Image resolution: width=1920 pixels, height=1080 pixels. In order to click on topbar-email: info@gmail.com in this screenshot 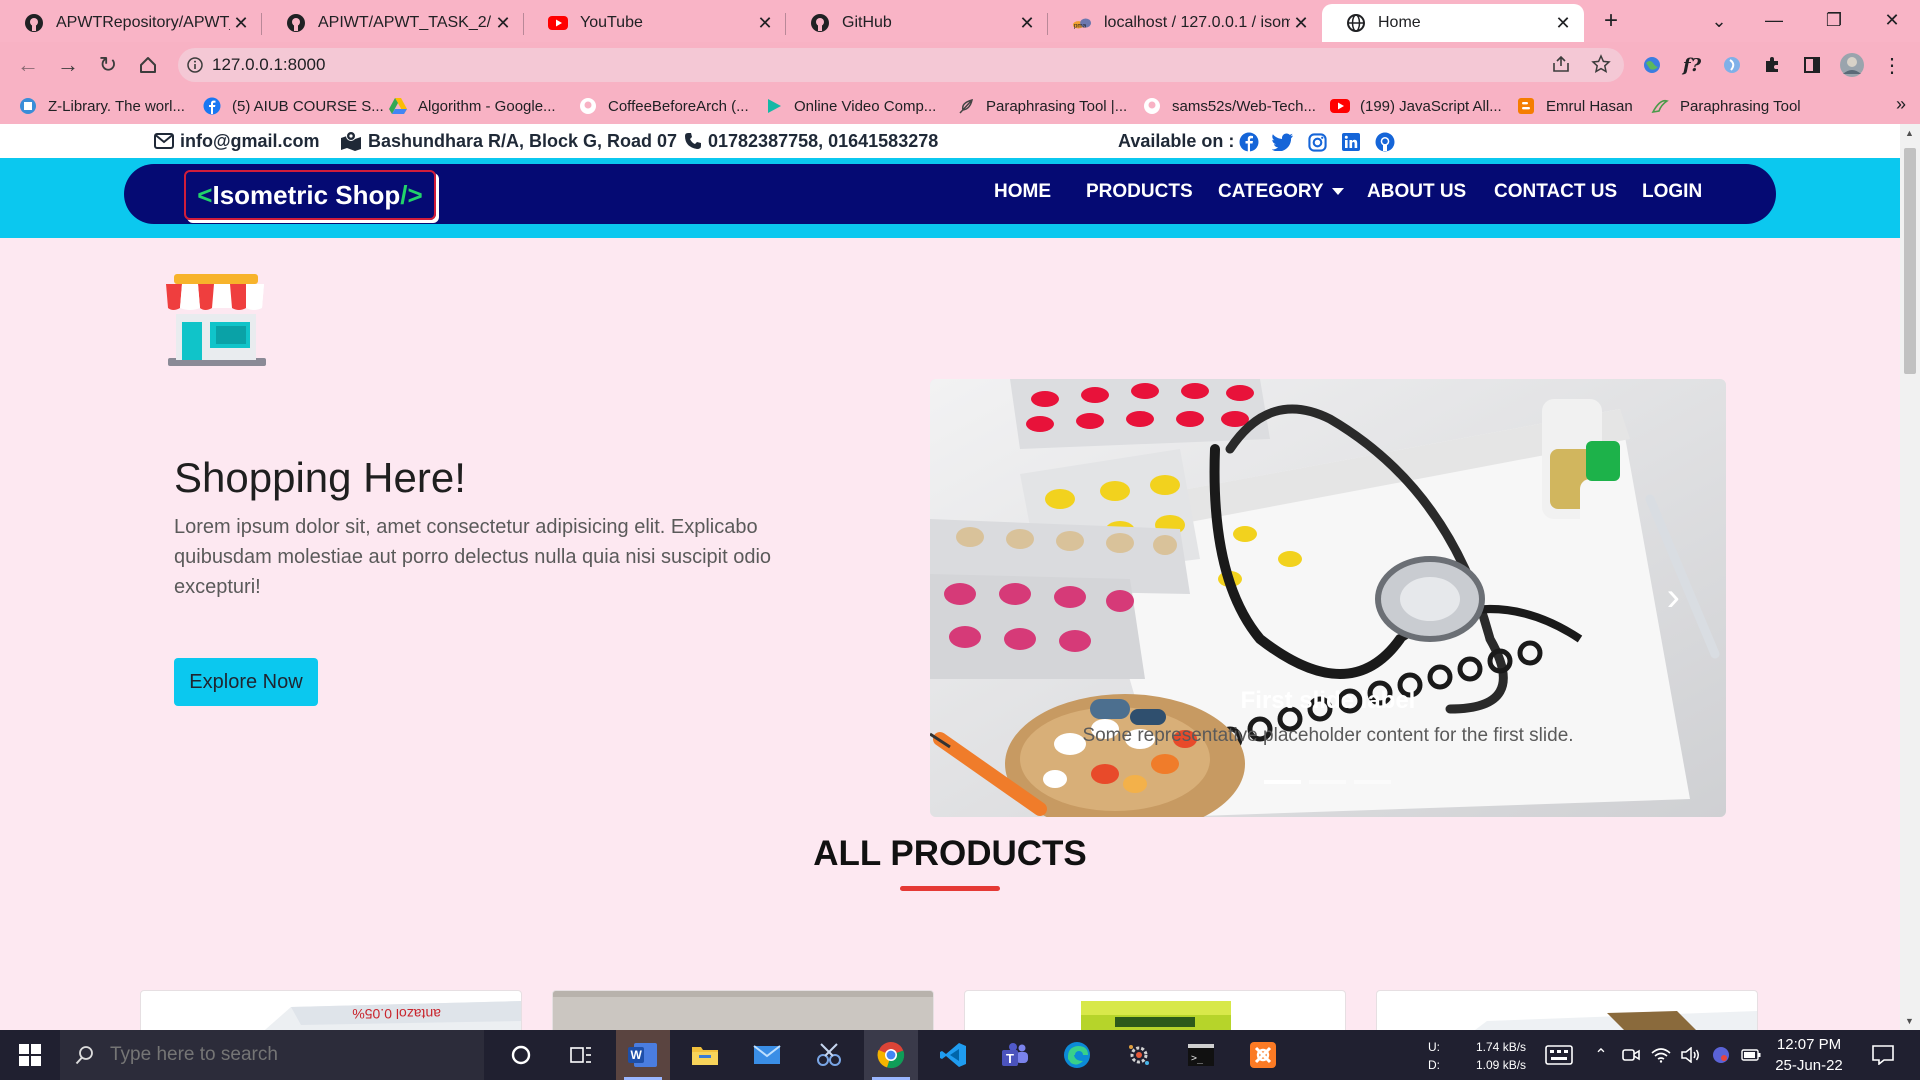, I will do `click(237, 141)`.